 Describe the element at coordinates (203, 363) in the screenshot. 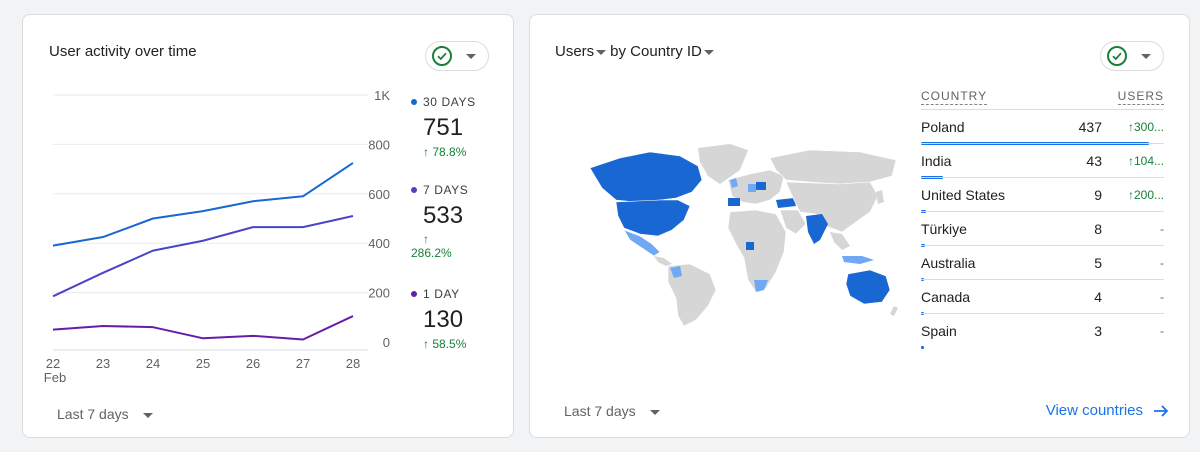

I see `x-tick-label: 25` at that location.